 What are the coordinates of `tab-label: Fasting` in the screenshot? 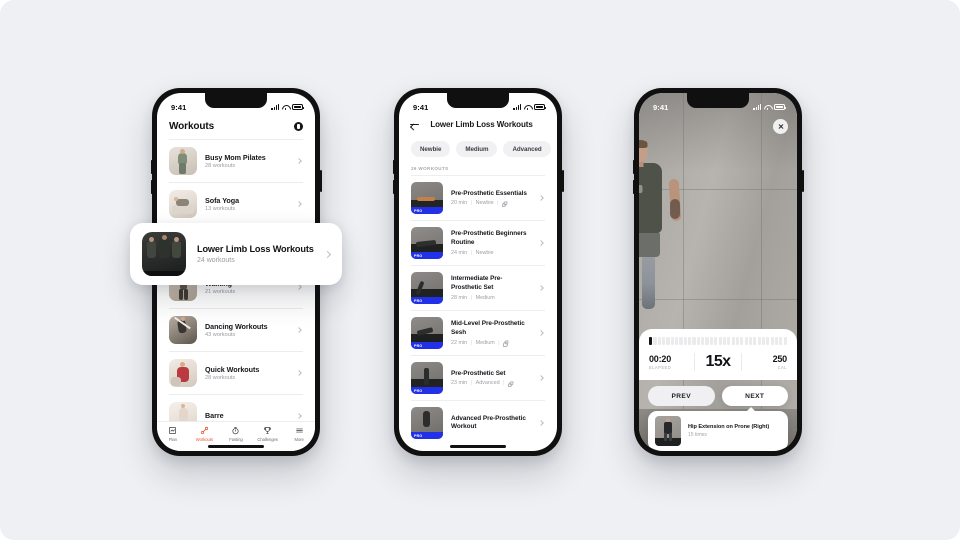 It's located at (236, 439).